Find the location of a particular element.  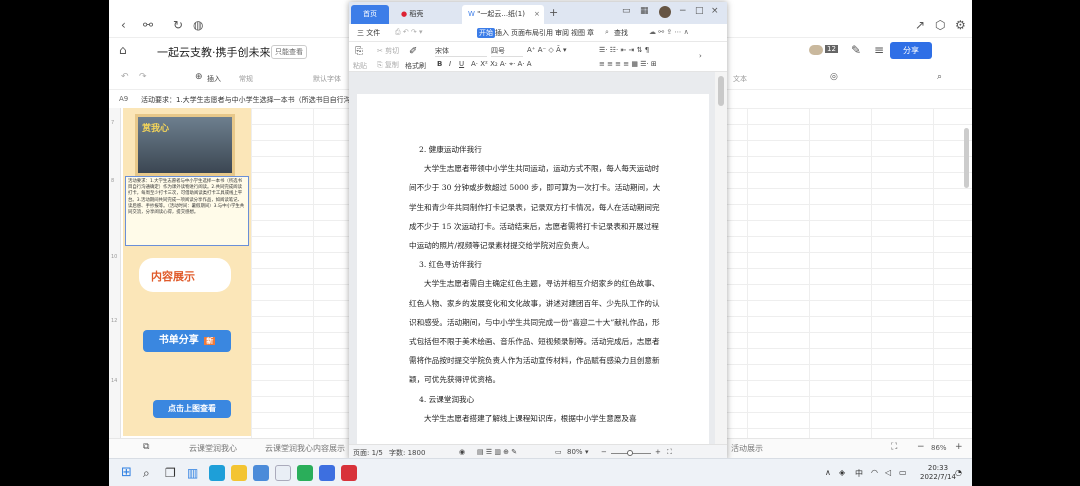

taskview-icon: ❐ is located at coordinates (173, 473).